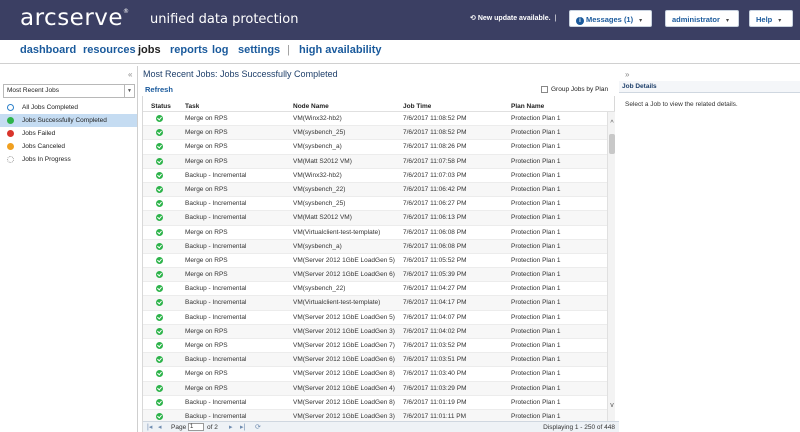 Image resolution: width=800 pixels, height=432 pixels. I want to click on table-scrollbar: ^ v, so click(611, 267).